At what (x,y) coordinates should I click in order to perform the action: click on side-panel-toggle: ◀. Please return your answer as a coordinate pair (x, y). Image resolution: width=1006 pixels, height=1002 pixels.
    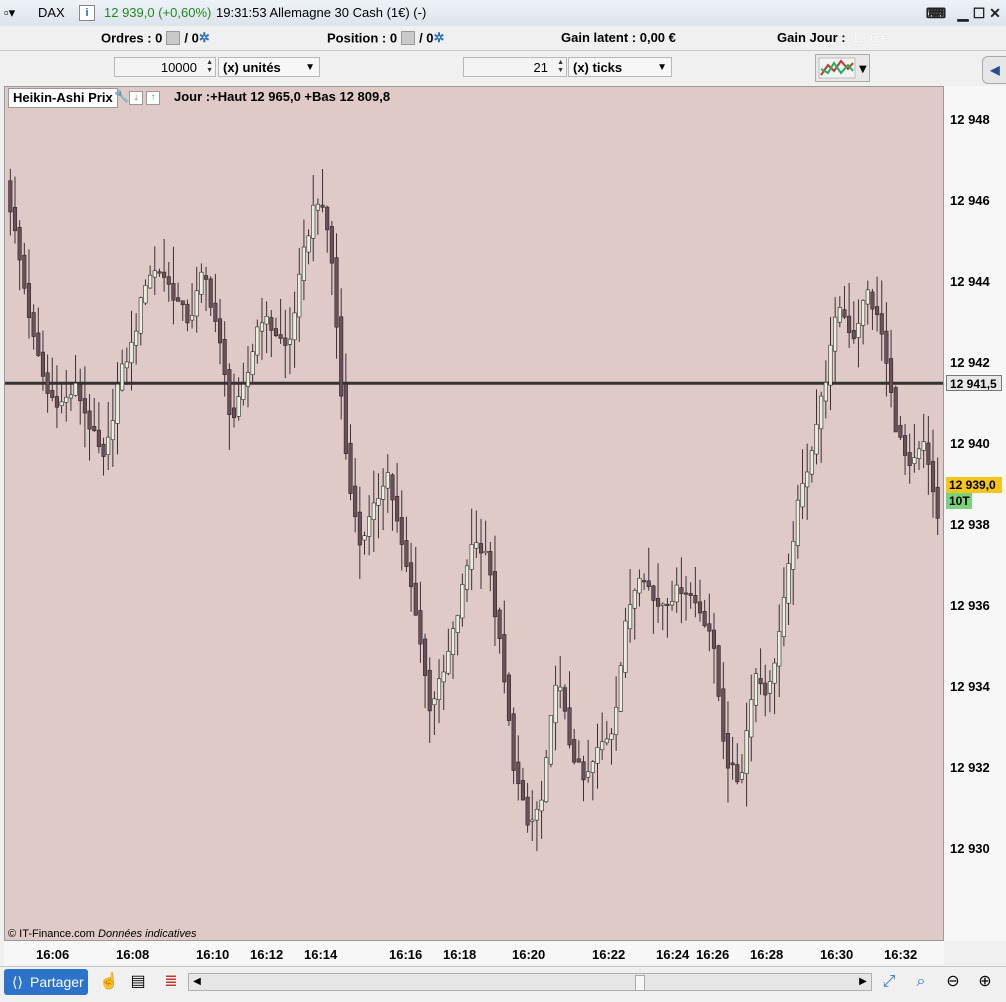
    Looking at the image, I should click on (994, 70).